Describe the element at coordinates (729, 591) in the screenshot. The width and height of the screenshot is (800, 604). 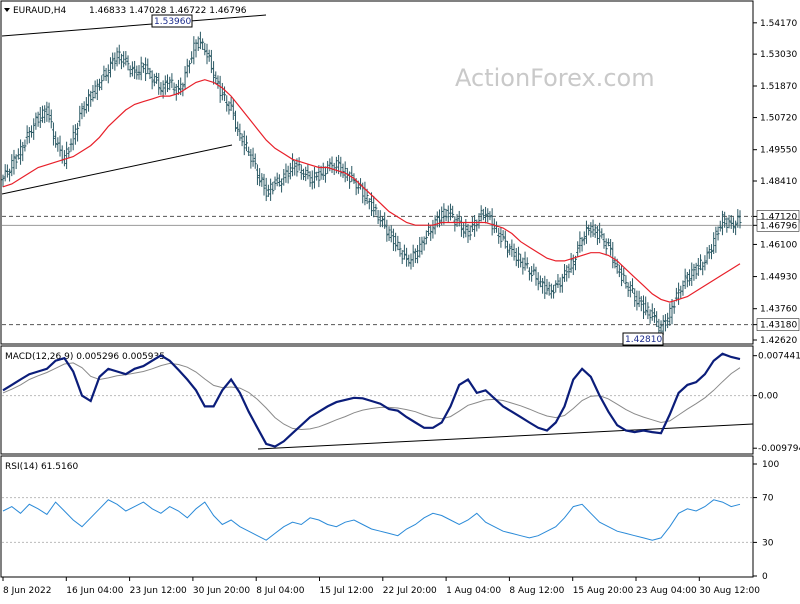
I see `time-tick-label: 30 Aug 12:00` at that location.